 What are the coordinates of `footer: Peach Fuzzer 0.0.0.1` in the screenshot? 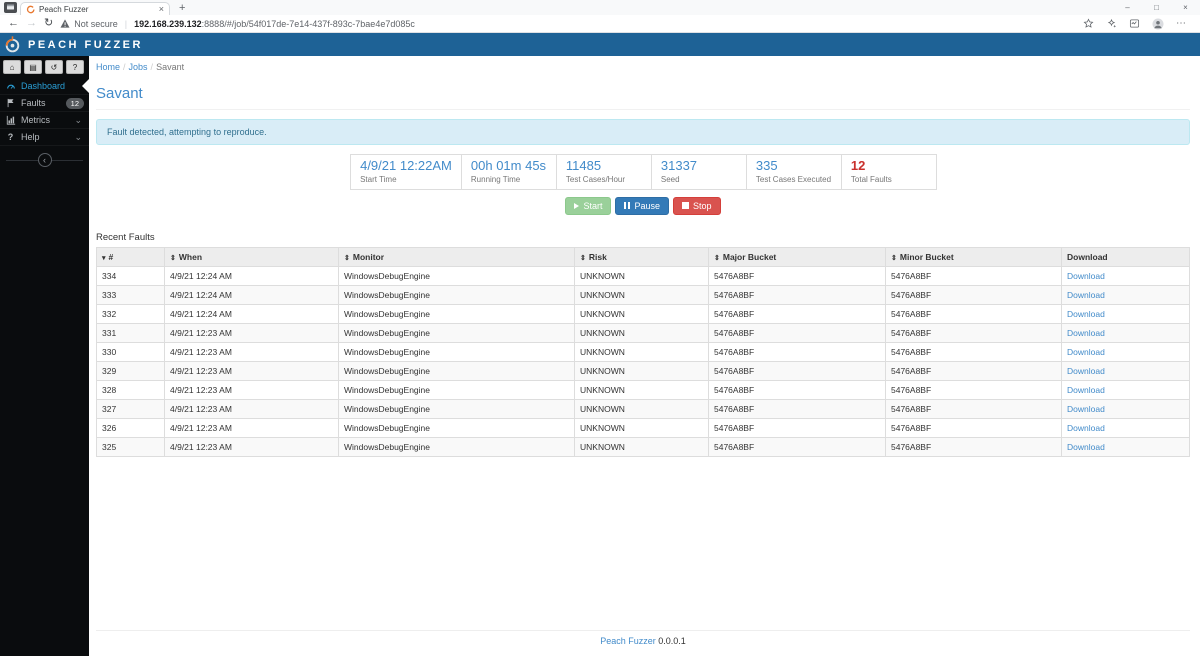 It's located at (643, 643).